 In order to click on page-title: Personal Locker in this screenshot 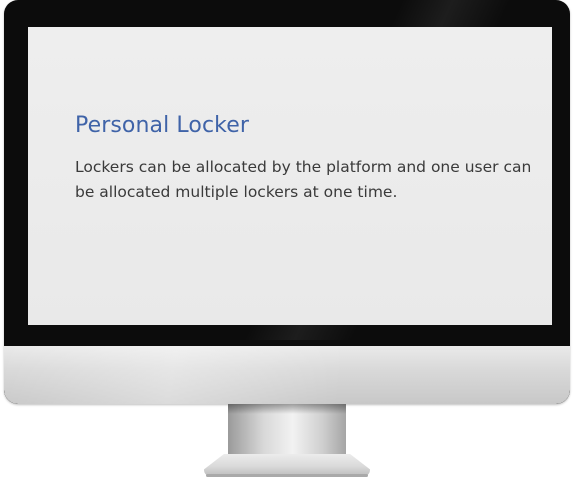, I will do `click(162, 125)`.